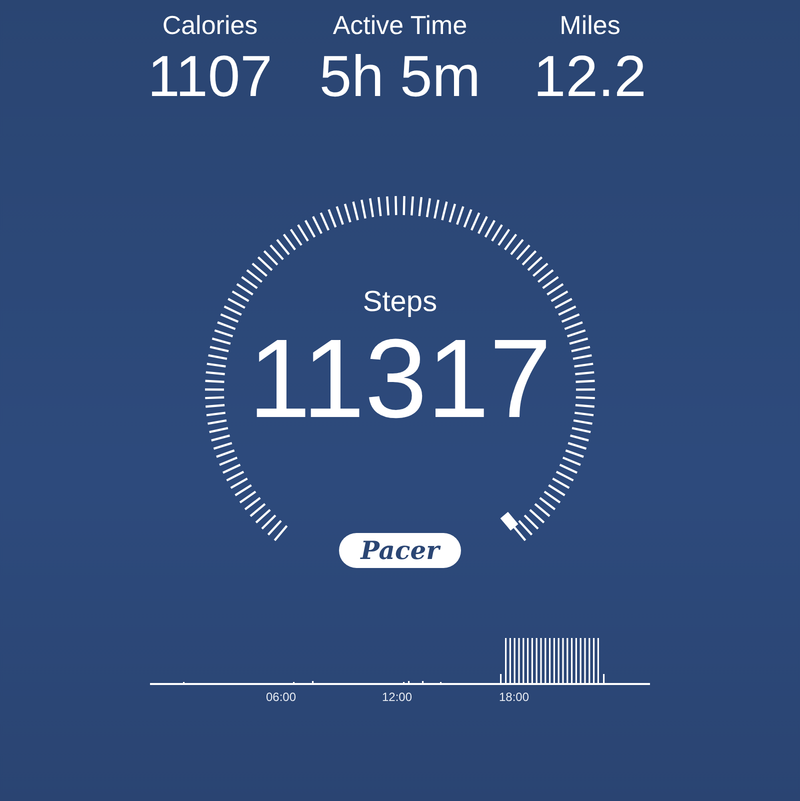  Describe the element at coordinates (397, 697) in the screenshot. I see `time-label: 12:00` at that location.